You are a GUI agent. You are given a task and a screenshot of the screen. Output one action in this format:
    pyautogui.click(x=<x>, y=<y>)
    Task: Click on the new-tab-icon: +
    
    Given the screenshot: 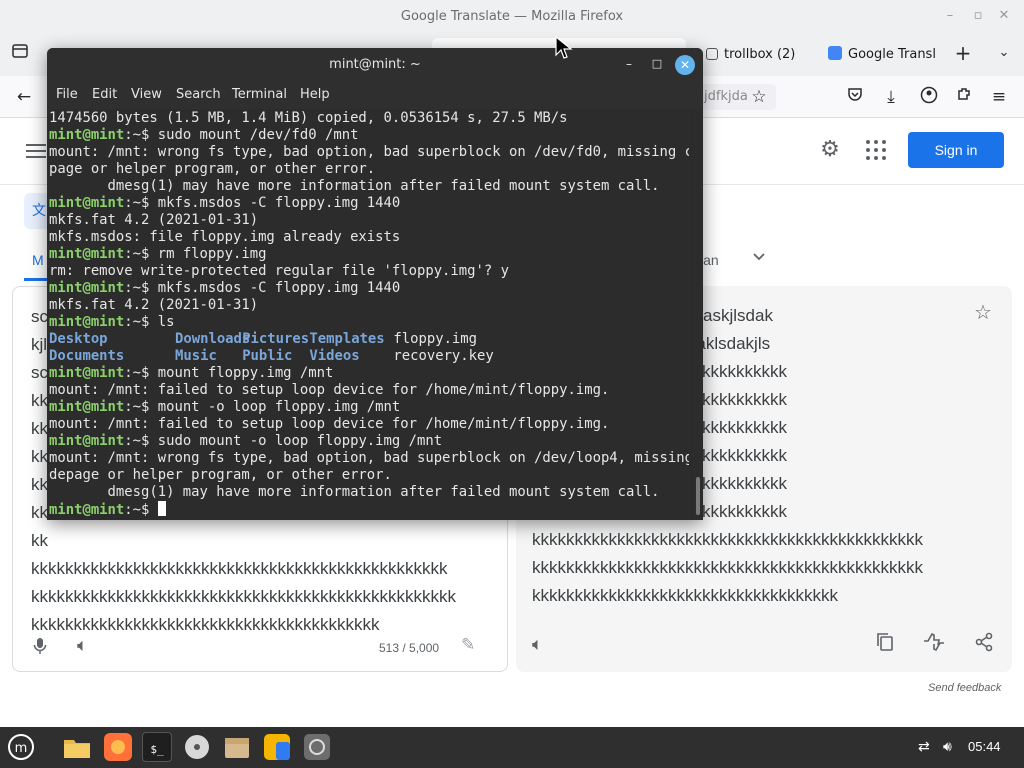 What is the action you would take?
    pyautogui.click(x=963, y=53)
    